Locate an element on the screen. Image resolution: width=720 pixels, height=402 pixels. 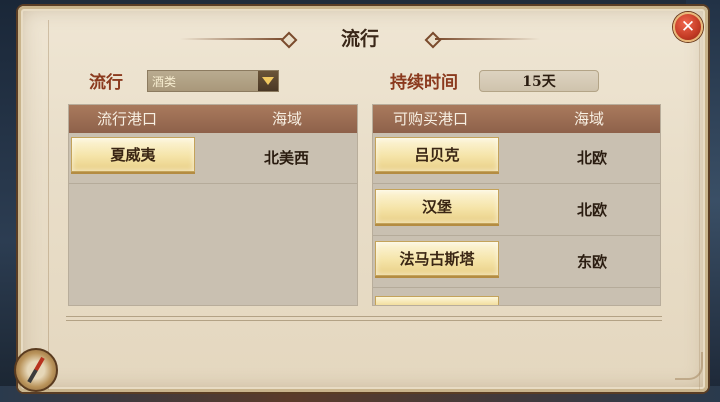
port-button-partial is located at coordinates (437, 300).